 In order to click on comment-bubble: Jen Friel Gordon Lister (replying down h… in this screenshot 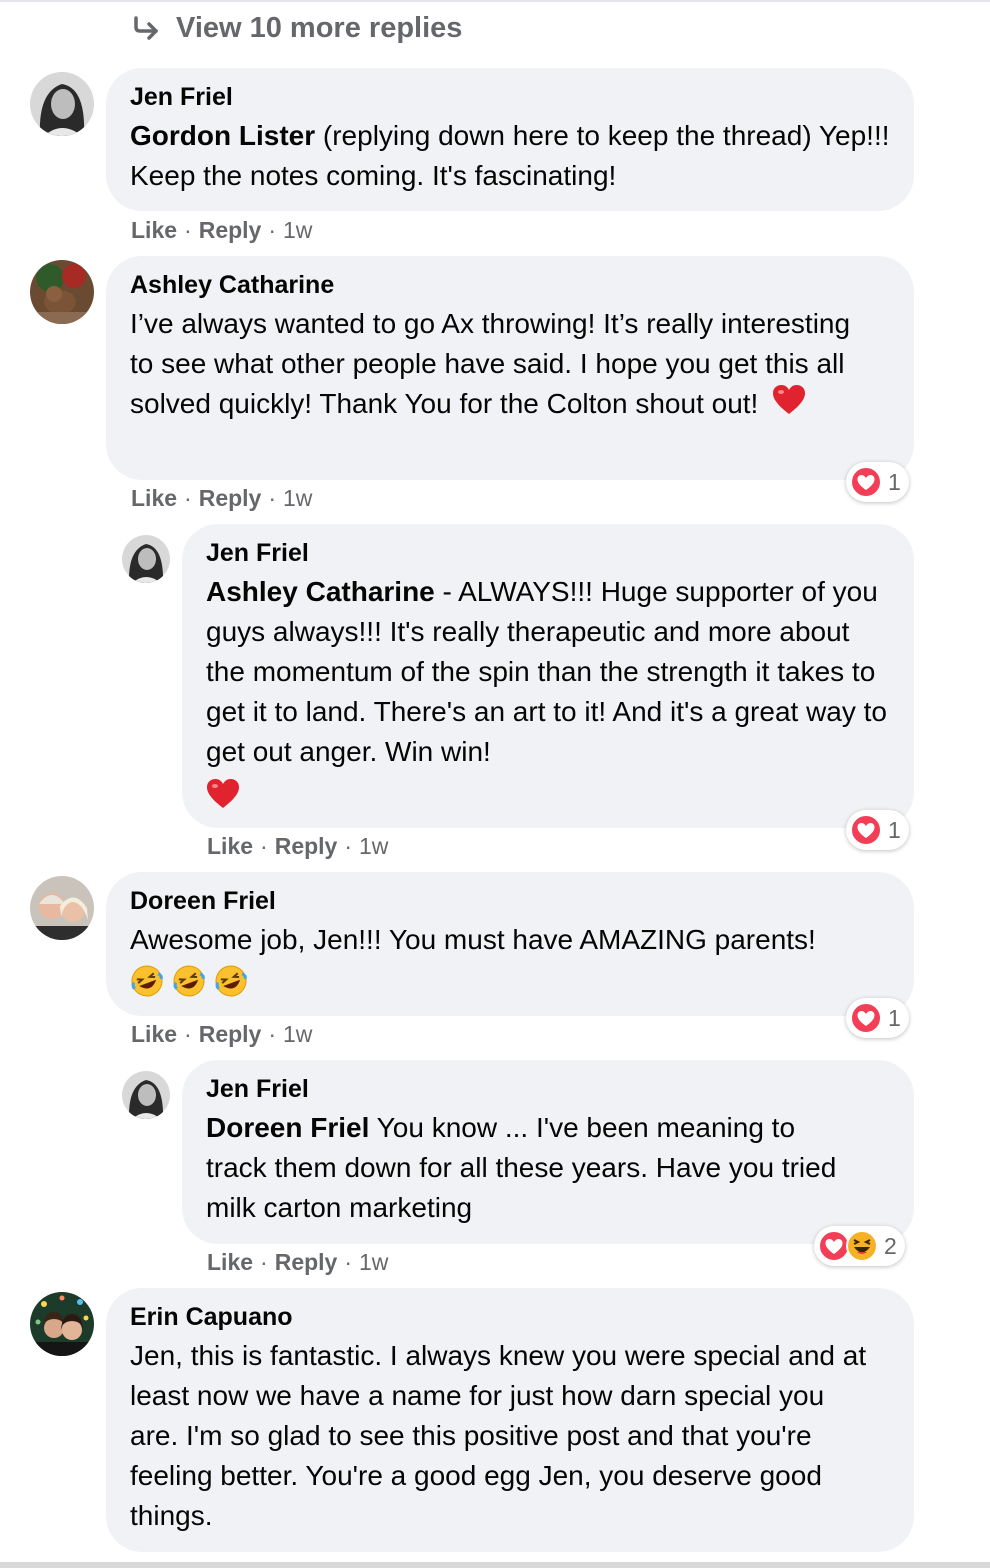, I will do `click(510, 139)`.